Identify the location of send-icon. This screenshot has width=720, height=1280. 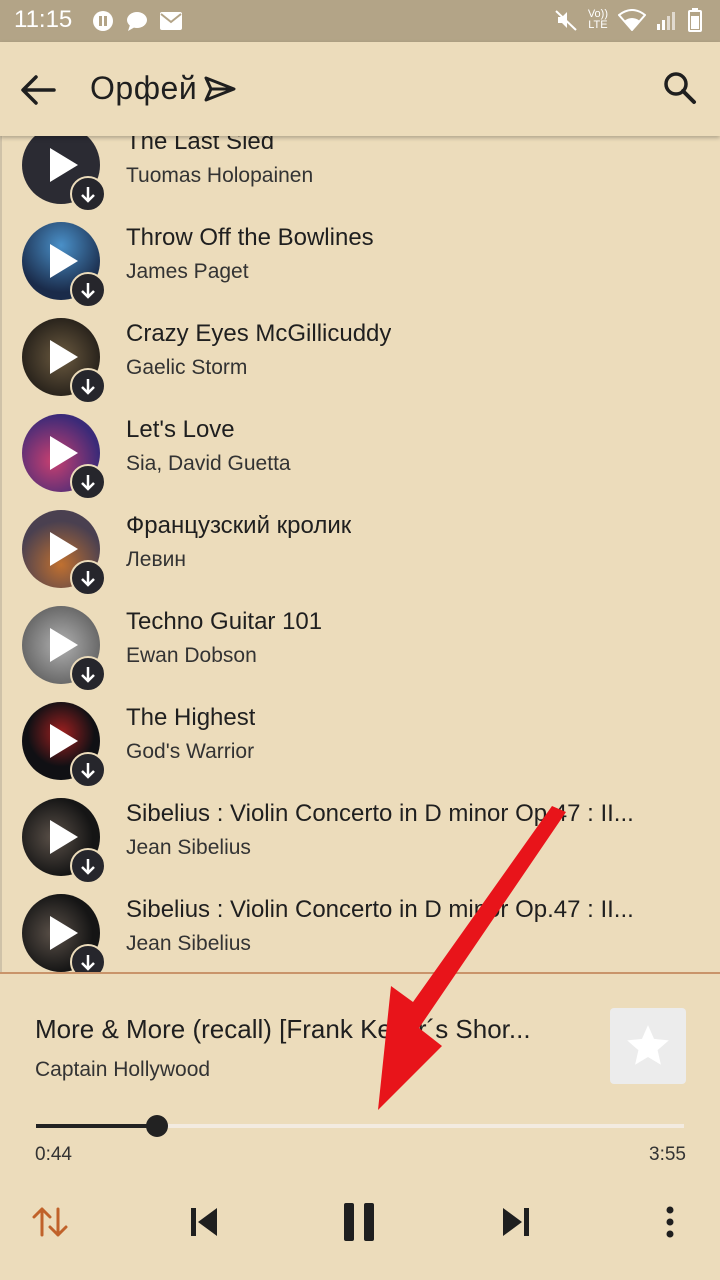
(220, 89).